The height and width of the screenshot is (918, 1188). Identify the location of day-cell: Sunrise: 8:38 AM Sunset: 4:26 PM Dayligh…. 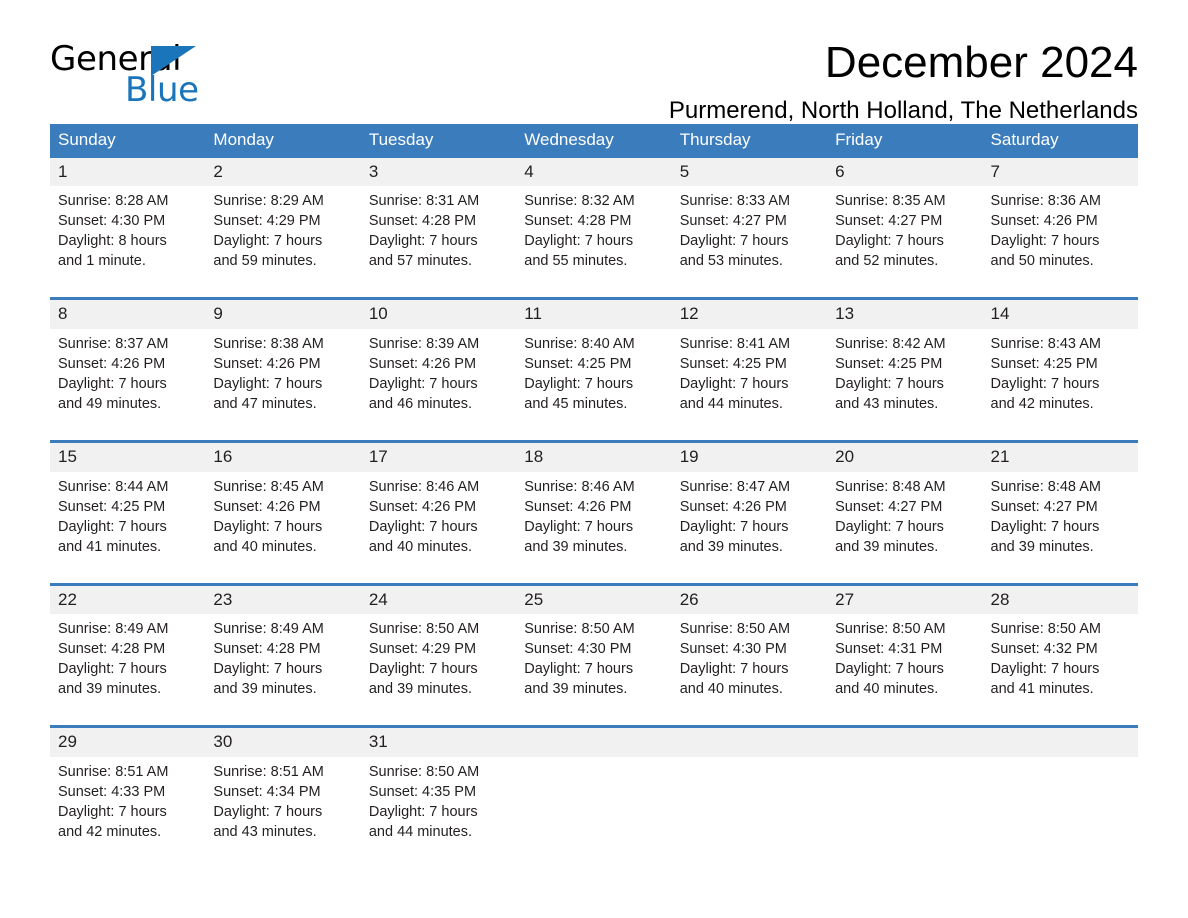
(283, 385).